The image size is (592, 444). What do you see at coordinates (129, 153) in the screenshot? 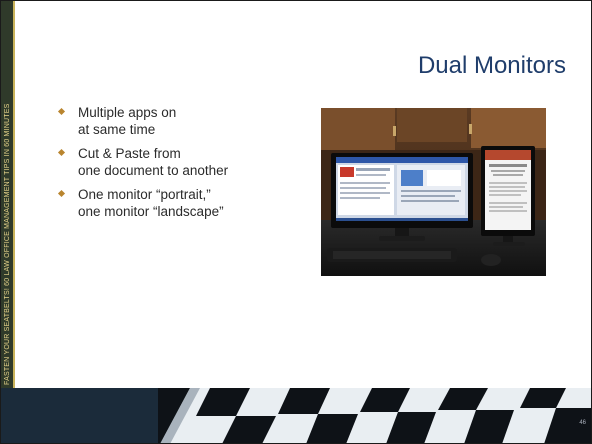
I see `bullet-line: Cut & Paste from` at bounding box center [129, 153].